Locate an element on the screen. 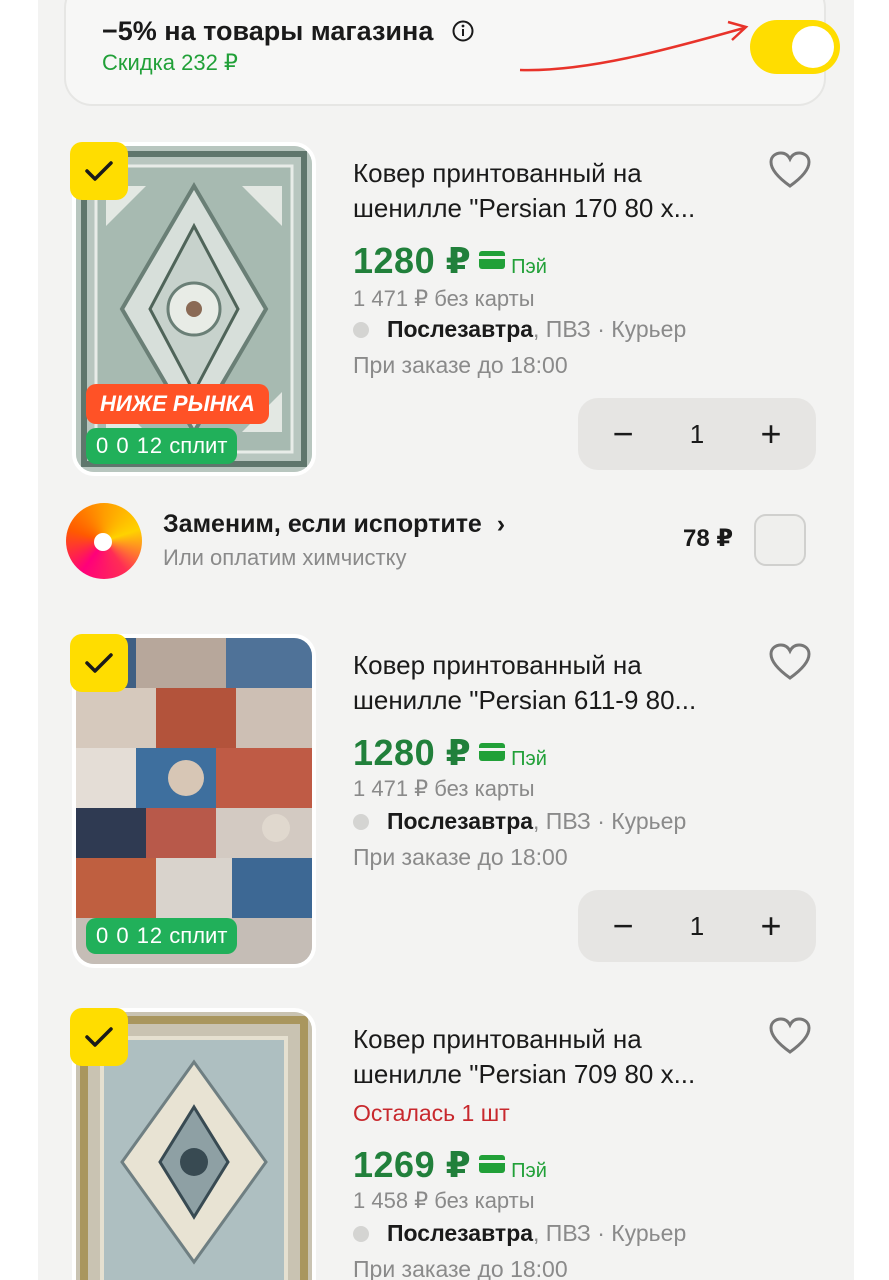 The width and height of the screenshot is (889, 1280). price-without-card: 1 458 ₽ без карты is located at coordinates (444, 1200).